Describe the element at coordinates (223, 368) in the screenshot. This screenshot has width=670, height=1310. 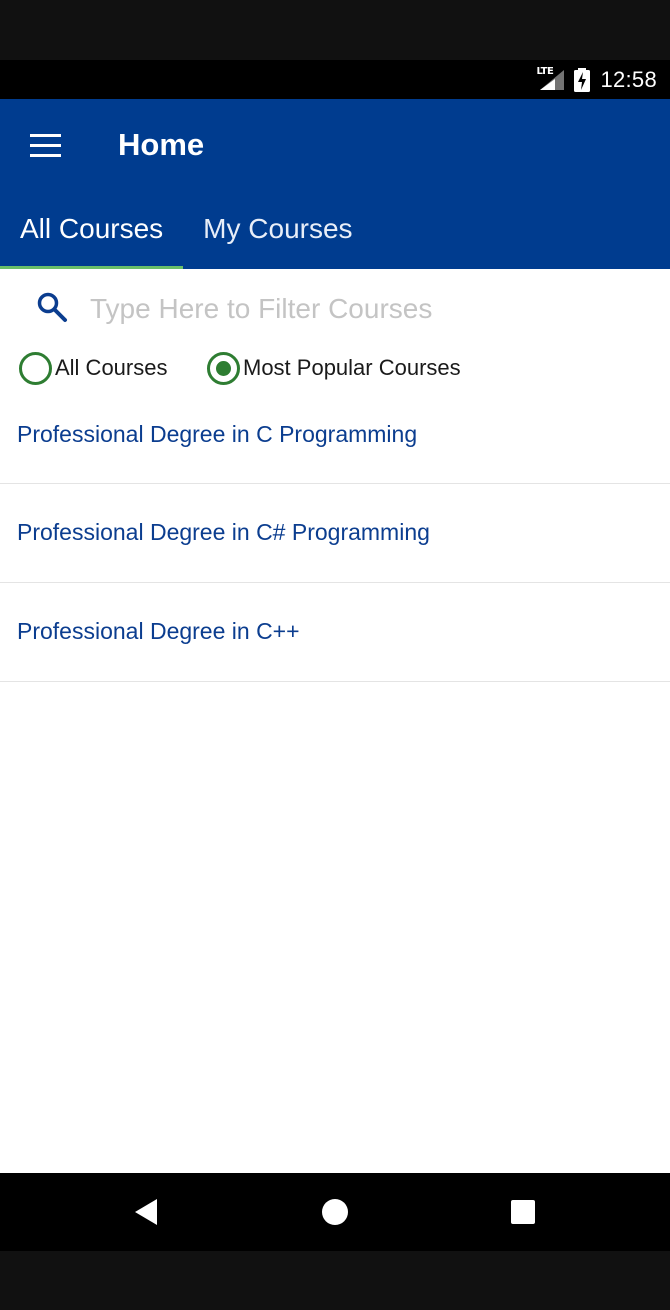
I see `radio-button-checked` at that location.